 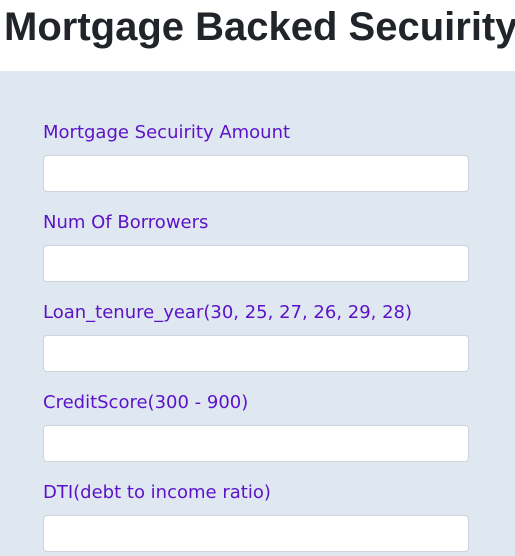 What do you see at coordinates (256, 533) in the screenshot?
I see `dti-input` at bounding box center [256, 533].